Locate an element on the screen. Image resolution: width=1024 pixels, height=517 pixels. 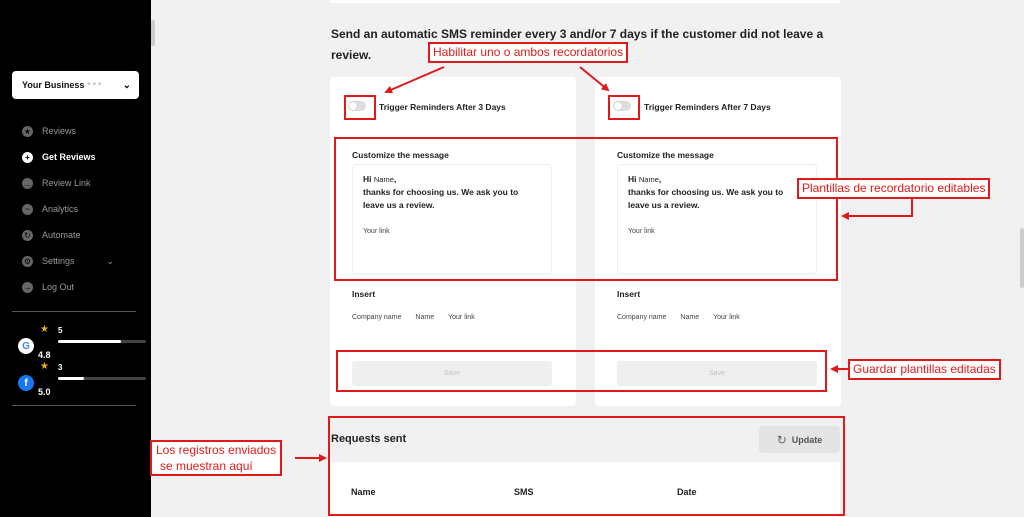
toggle-label: Trigger Reminders After 3 Days is located at coordinates (442, 107).